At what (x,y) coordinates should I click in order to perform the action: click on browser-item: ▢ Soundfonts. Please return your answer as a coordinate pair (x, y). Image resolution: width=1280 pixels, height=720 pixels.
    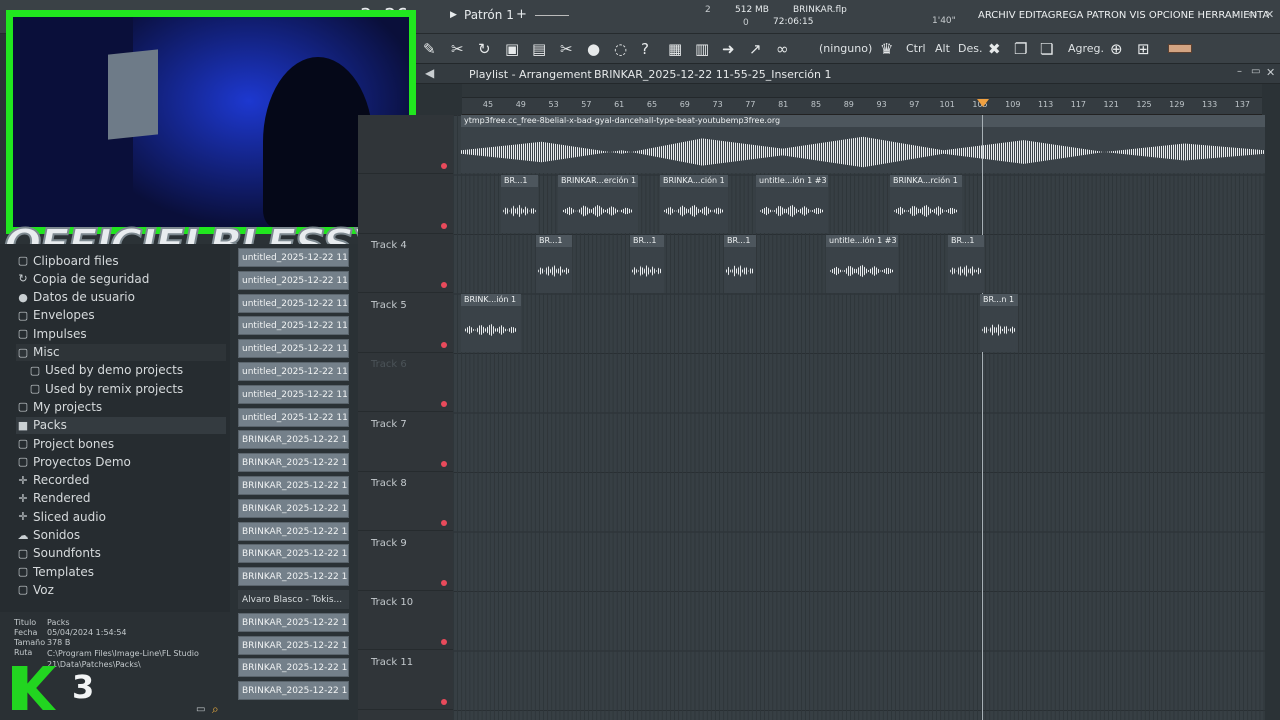
    Looking at the image, I should click on (58, 553).